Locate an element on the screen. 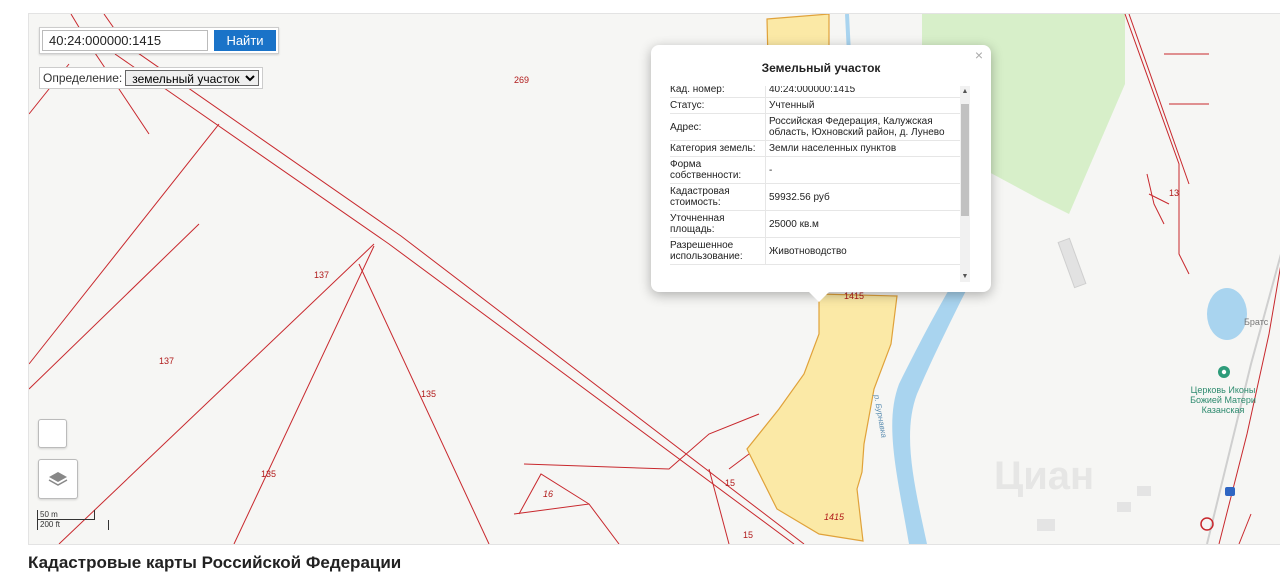 The image size is (1280, 573). row-key: Кадастровая стоимость: is located at coordinates (718, 197).